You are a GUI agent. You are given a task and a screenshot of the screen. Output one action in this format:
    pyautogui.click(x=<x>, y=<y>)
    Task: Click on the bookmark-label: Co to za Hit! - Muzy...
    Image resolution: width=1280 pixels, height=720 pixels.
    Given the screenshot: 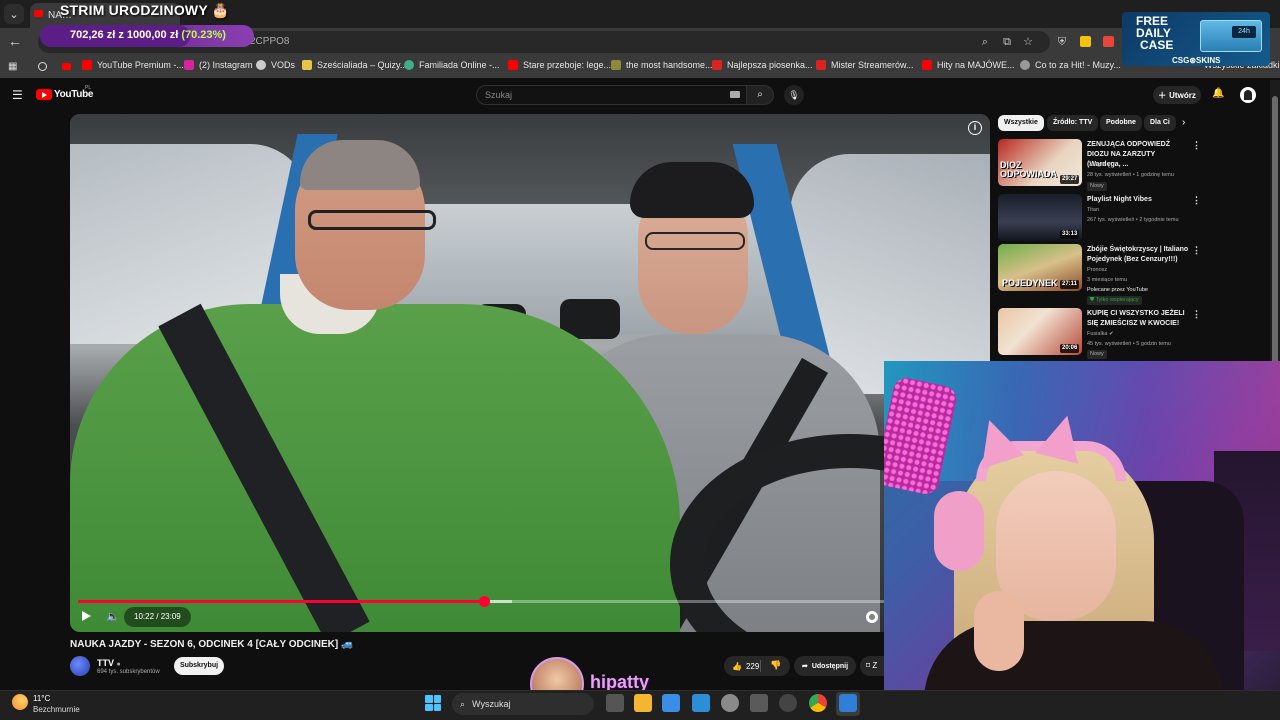 What is the action you would take?
    pyautogui.click(x=1078, y=65)
    